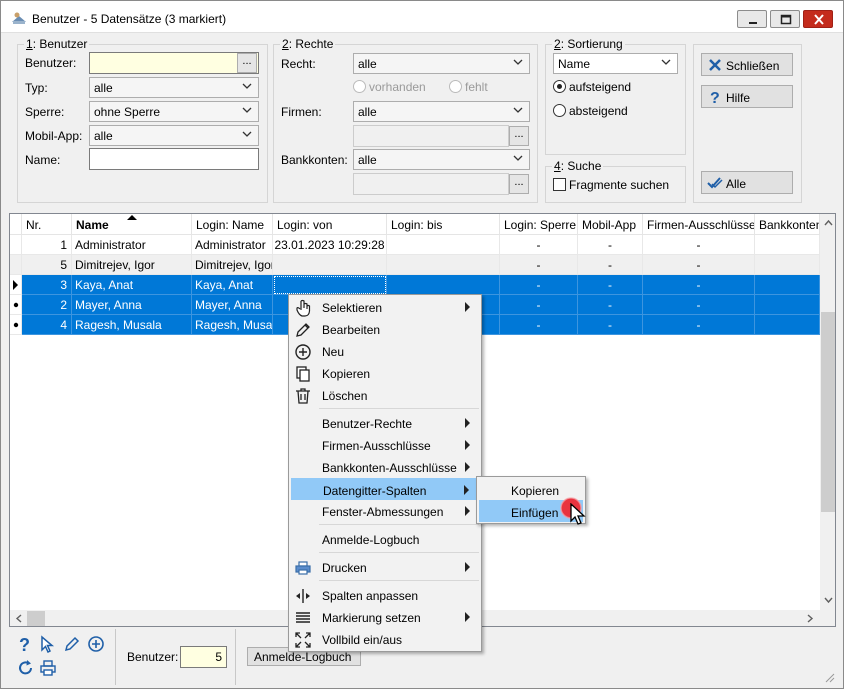 This screenshot has height=689, width=844. I want to click on menu-item-markierung-setzen: Markierung setzen, so click(385, 617).